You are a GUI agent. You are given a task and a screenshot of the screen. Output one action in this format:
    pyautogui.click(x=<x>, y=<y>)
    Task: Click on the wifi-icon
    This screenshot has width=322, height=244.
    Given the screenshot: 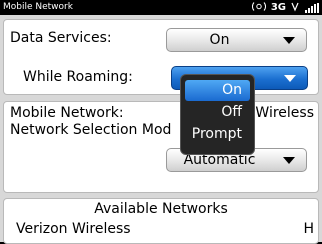 What is the action you would take?
    pyautogui.click(x=295, y=8)
    